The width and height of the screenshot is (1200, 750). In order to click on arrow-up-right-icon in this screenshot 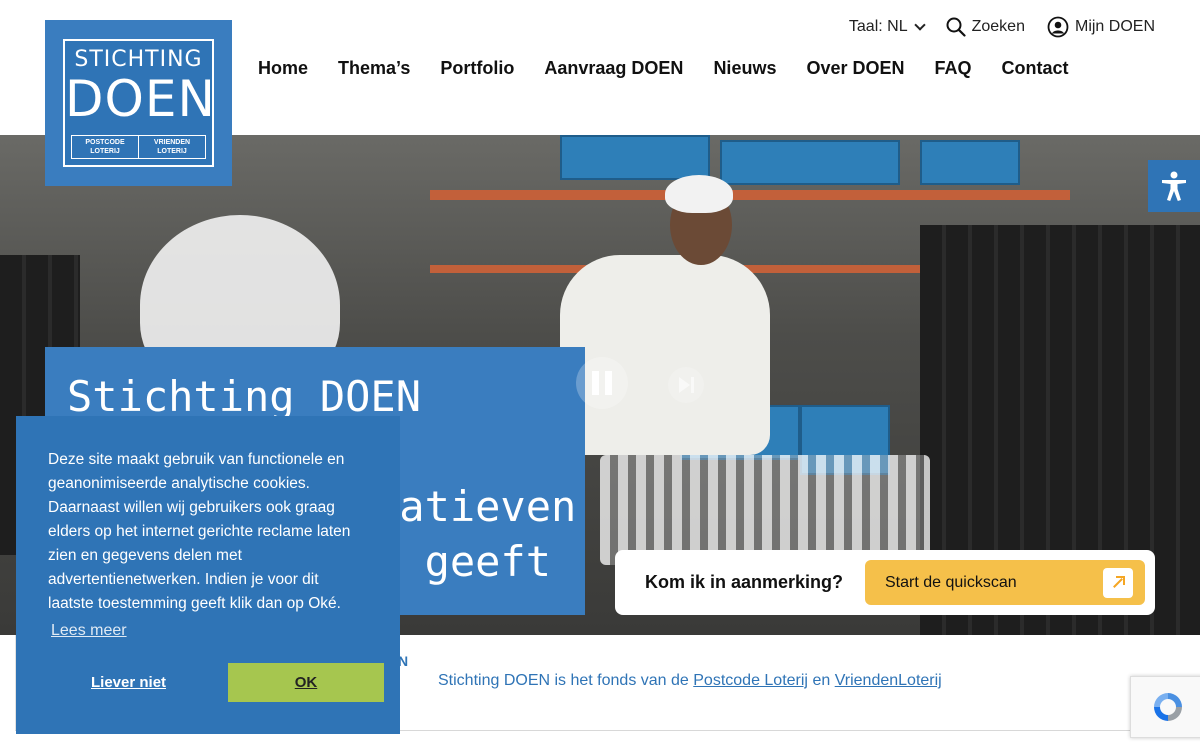, I will do `click(1118, 582)`.